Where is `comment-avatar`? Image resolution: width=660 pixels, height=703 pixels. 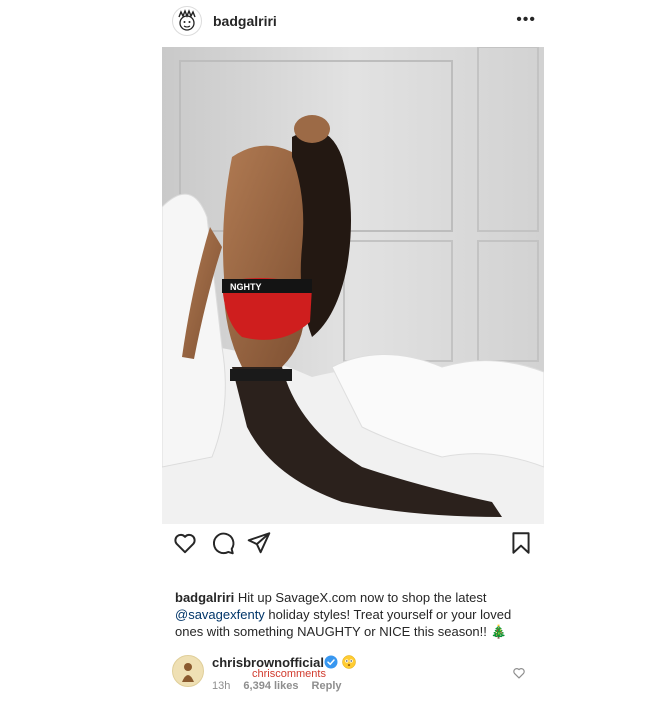 comment-avatar is located at coordinates (188, 671).